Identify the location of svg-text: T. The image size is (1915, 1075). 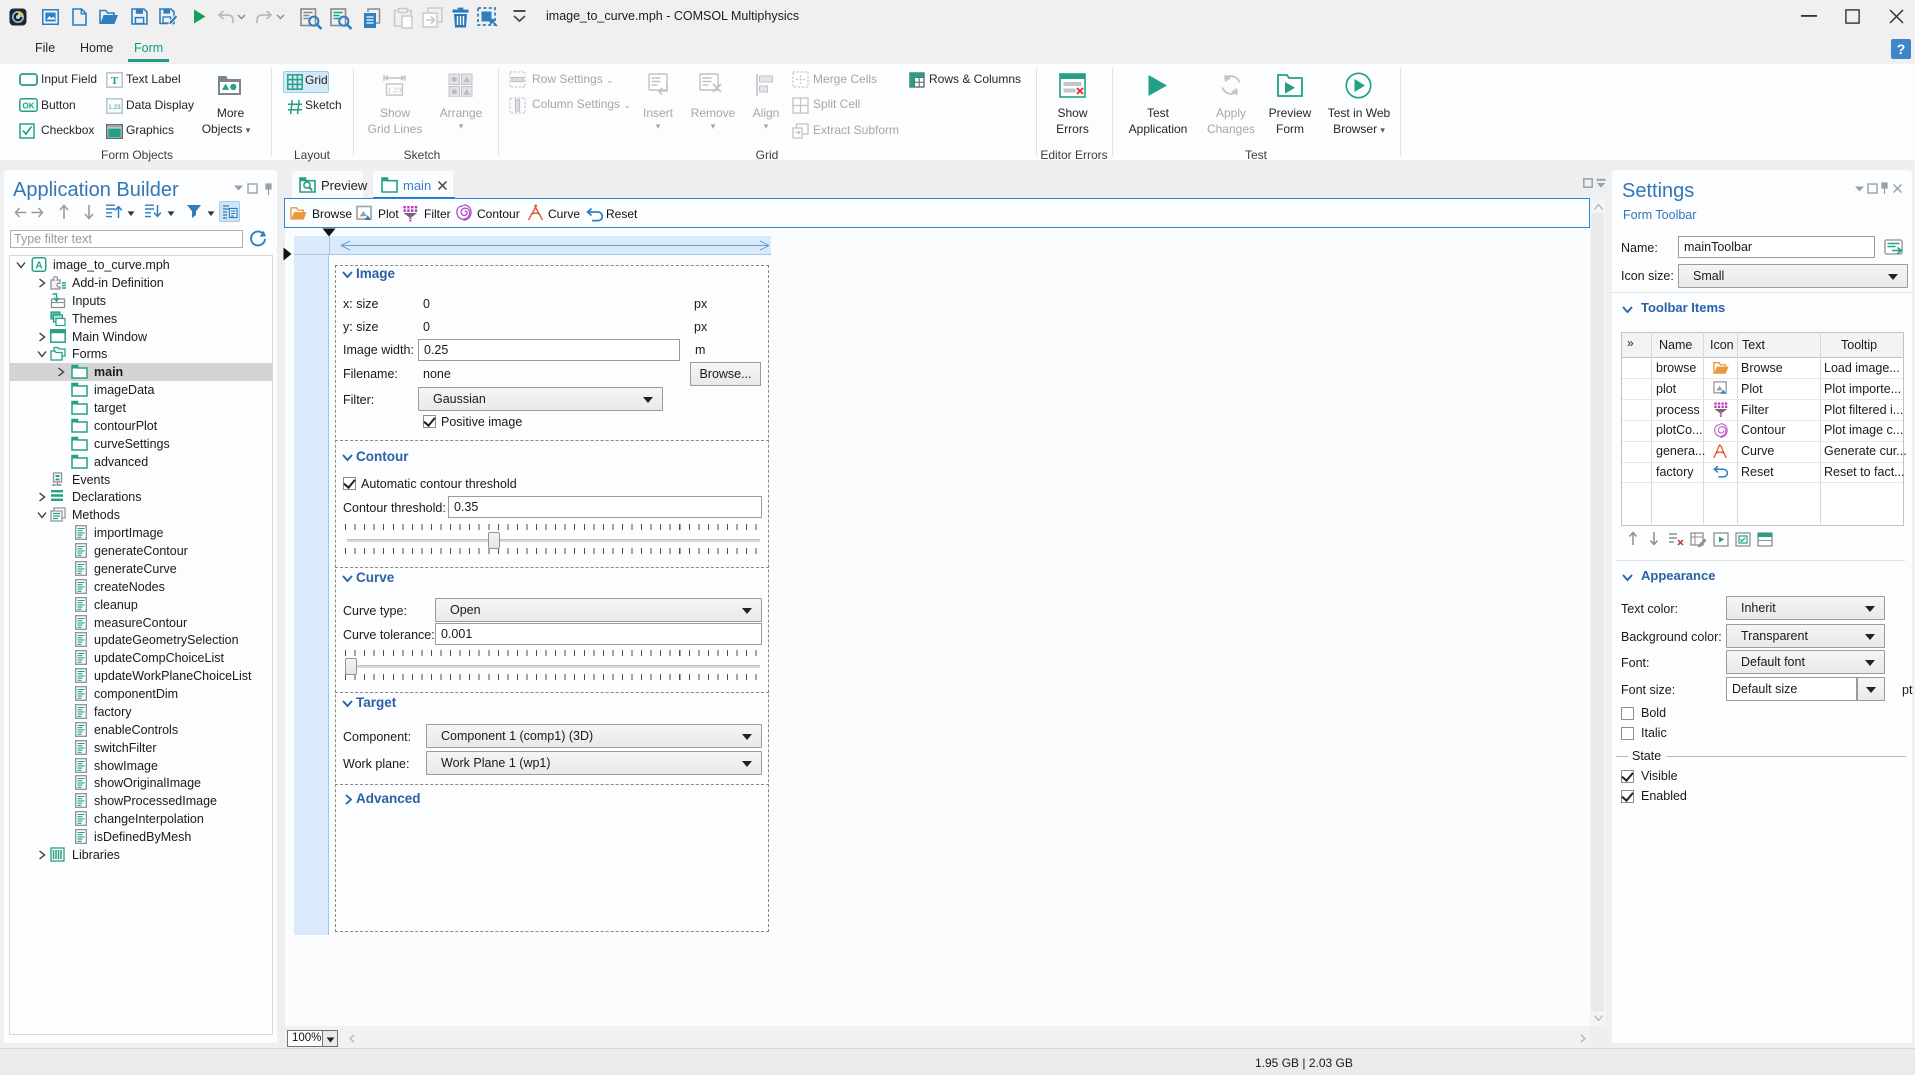
(115, 81).